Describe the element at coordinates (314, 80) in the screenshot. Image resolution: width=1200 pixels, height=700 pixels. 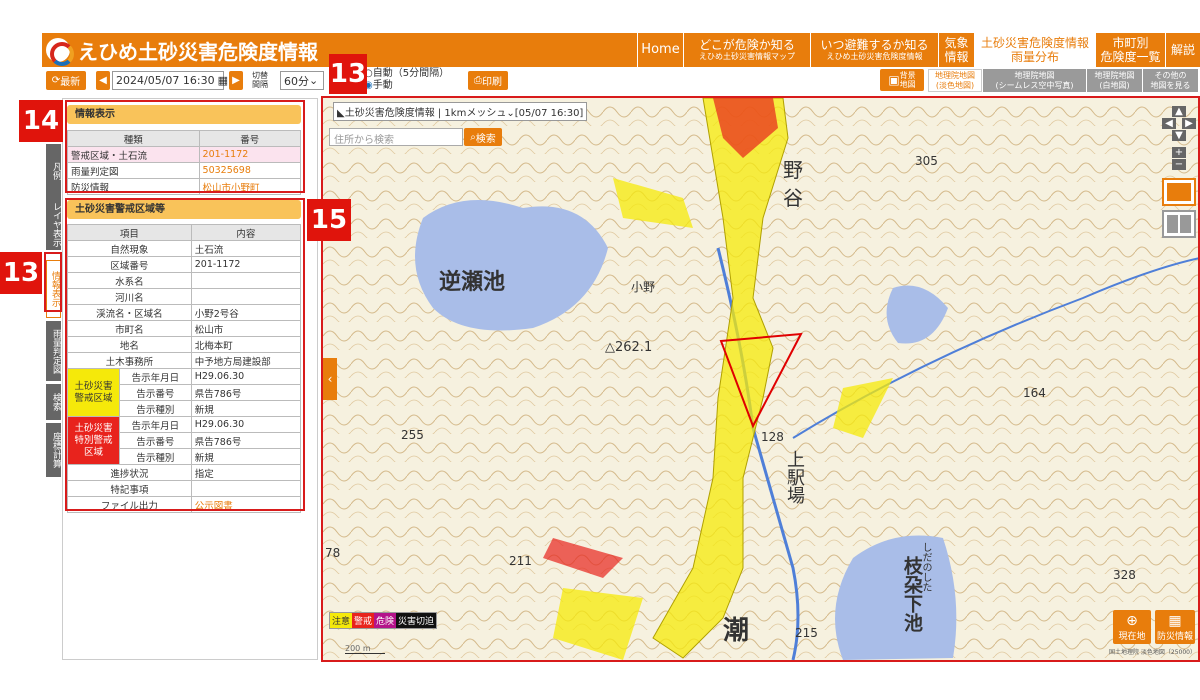
I see `chevron-down-icon: ⌄` at that location.